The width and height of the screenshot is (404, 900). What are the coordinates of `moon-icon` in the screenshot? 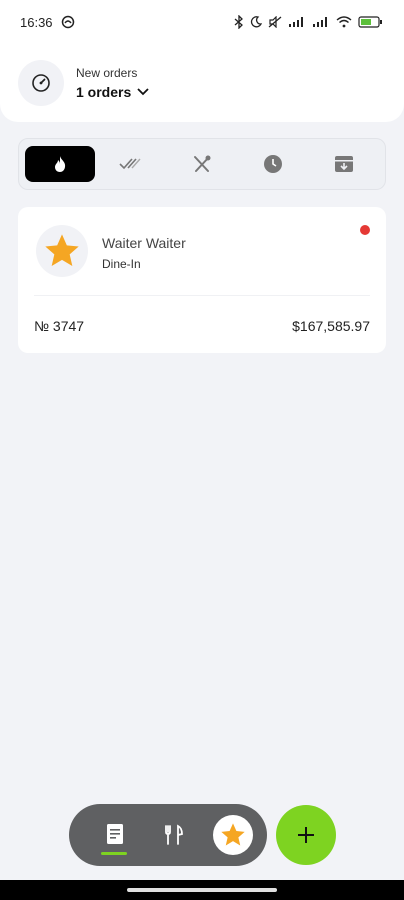 It's located at (256, 22).